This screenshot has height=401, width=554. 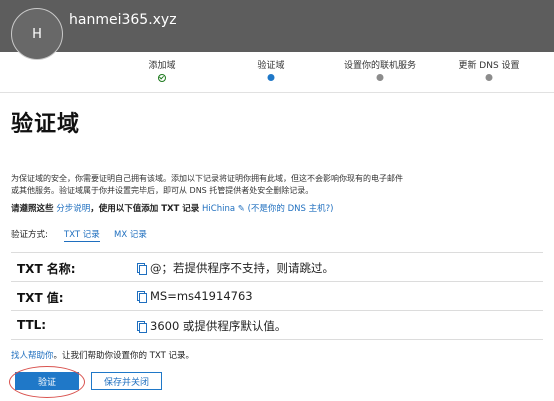 What do you see at coordinates (277, 72) in the screenshot?
I see `progress-steps: 添加域 验证域 设置你的联机服务 更新 DNS 设置` at bounding box center [277, 72].